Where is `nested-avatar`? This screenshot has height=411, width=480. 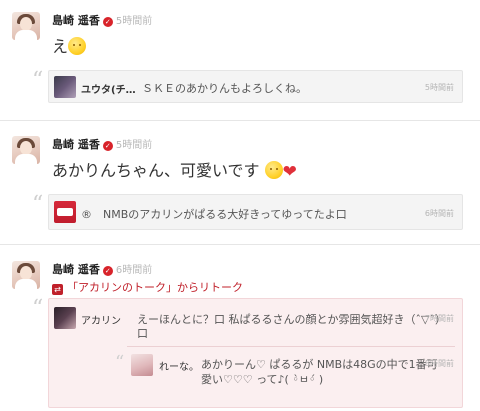
nested-avatar is located at coordinates (142, 365).